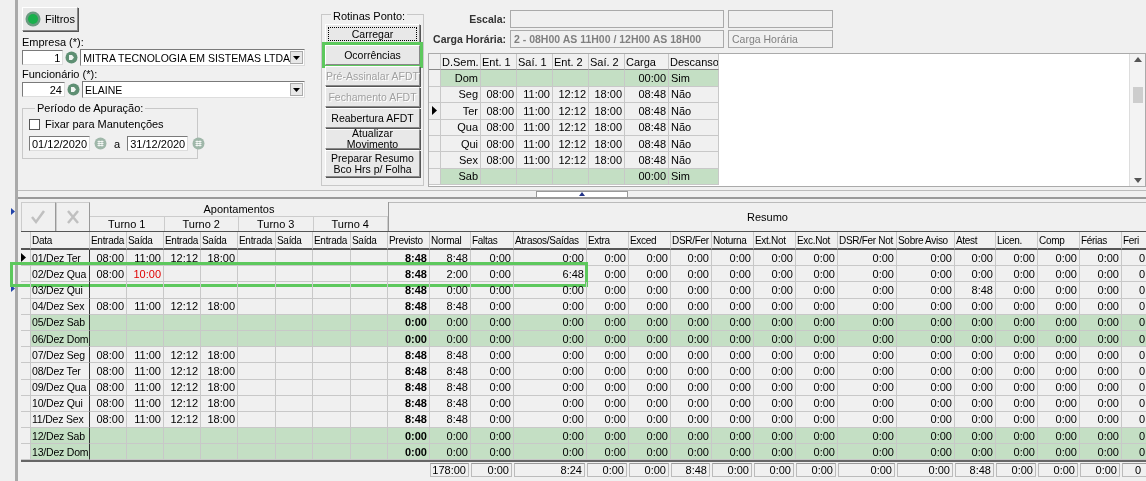 This screenshot has width=1146, height=481. Describe the element at coordinates (461, 111) in the screenshot. I see `table-cell: Ter` at that location.